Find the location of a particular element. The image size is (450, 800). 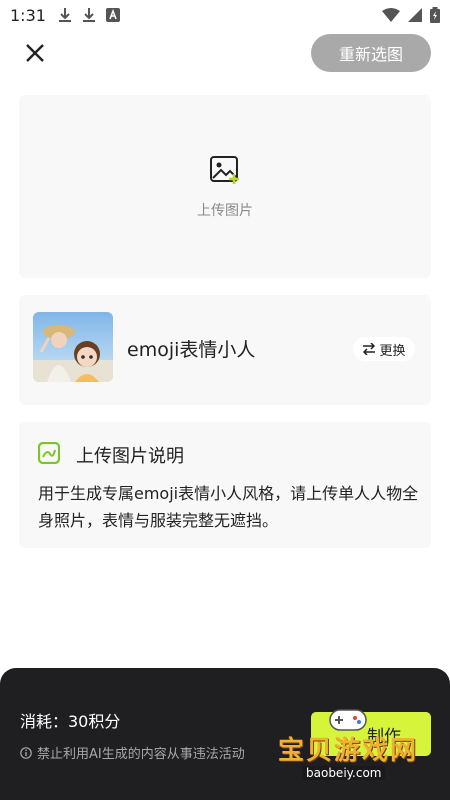

legal-notice-text: 禁止利用AI生成的内容从事违法活动 is located at coordinates (141, 754).